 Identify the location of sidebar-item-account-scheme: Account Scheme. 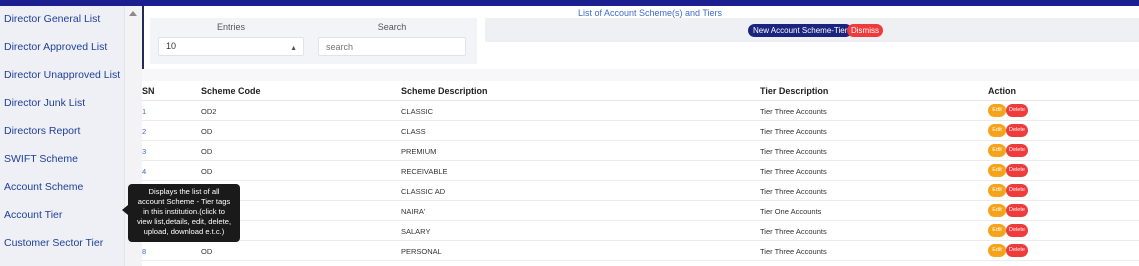
(62, 188).